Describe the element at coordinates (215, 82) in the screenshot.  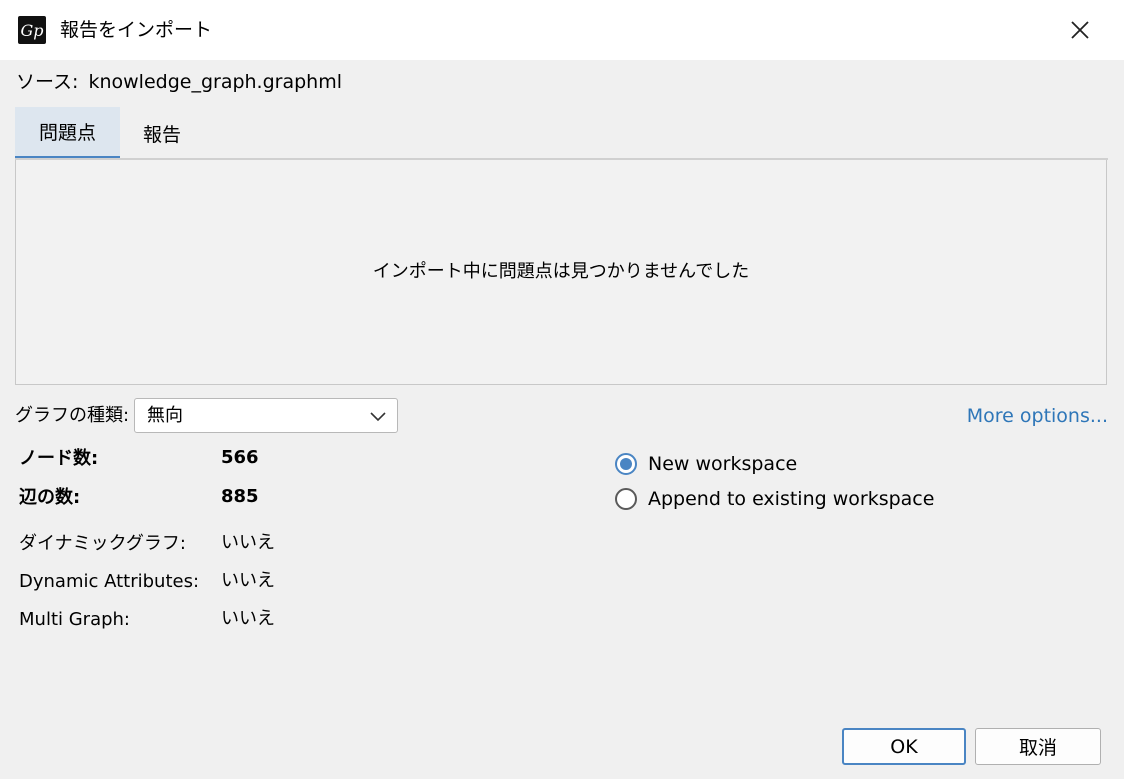
I see `source-filename: knowledge_graph.graphml` at that location.